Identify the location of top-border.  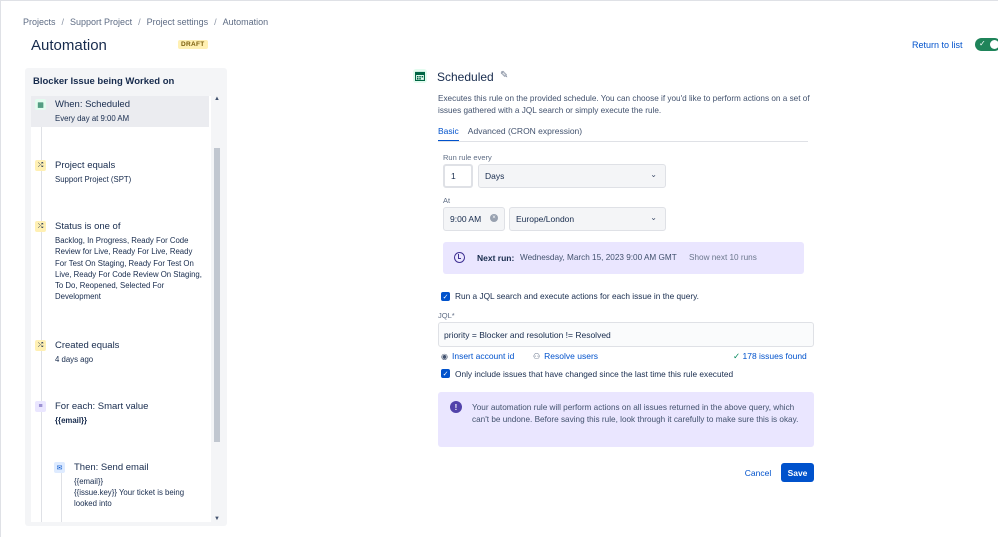
(499, 0).